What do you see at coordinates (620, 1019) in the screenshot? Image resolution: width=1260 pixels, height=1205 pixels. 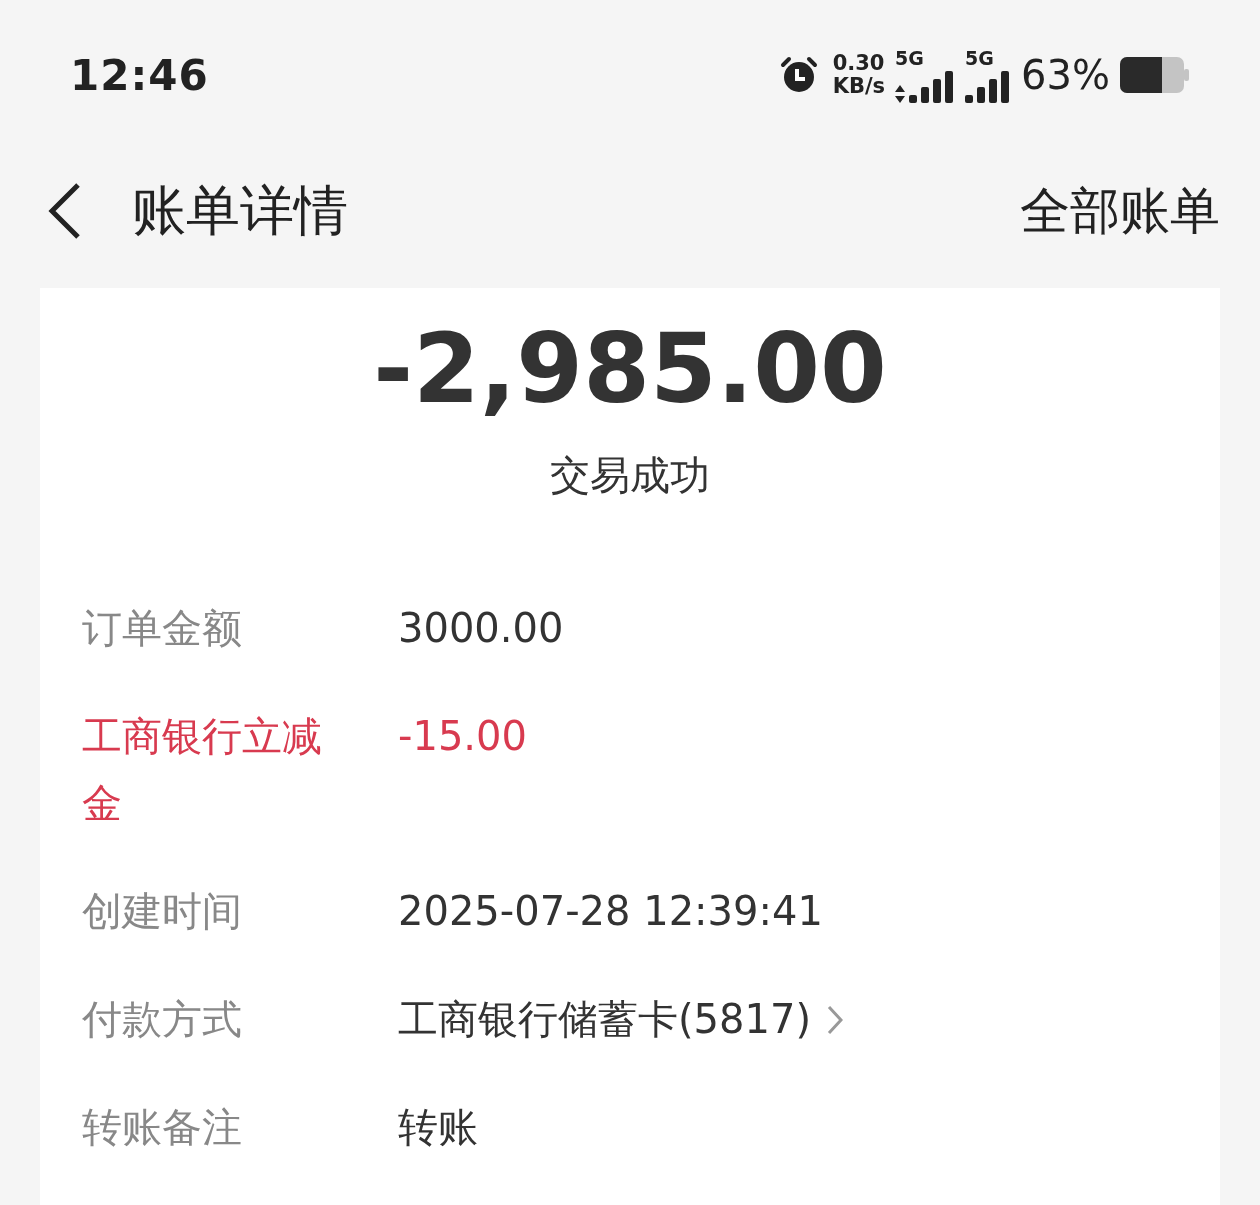 I see `payment-method-link: 工商银行储蓄卡(5817)` at bounding box center [620, 1019].